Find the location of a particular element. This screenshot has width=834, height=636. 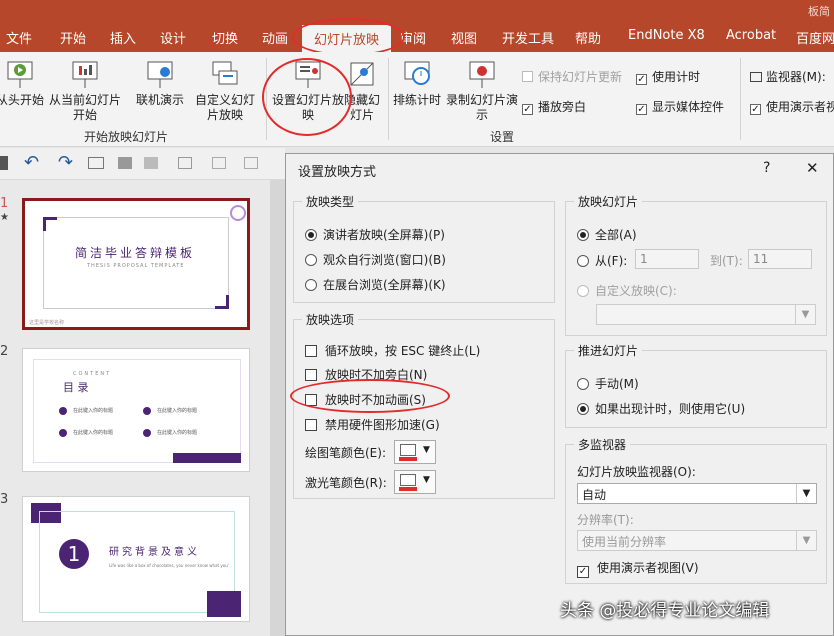

slide-number: 2 is located at coordinates (4, 351).